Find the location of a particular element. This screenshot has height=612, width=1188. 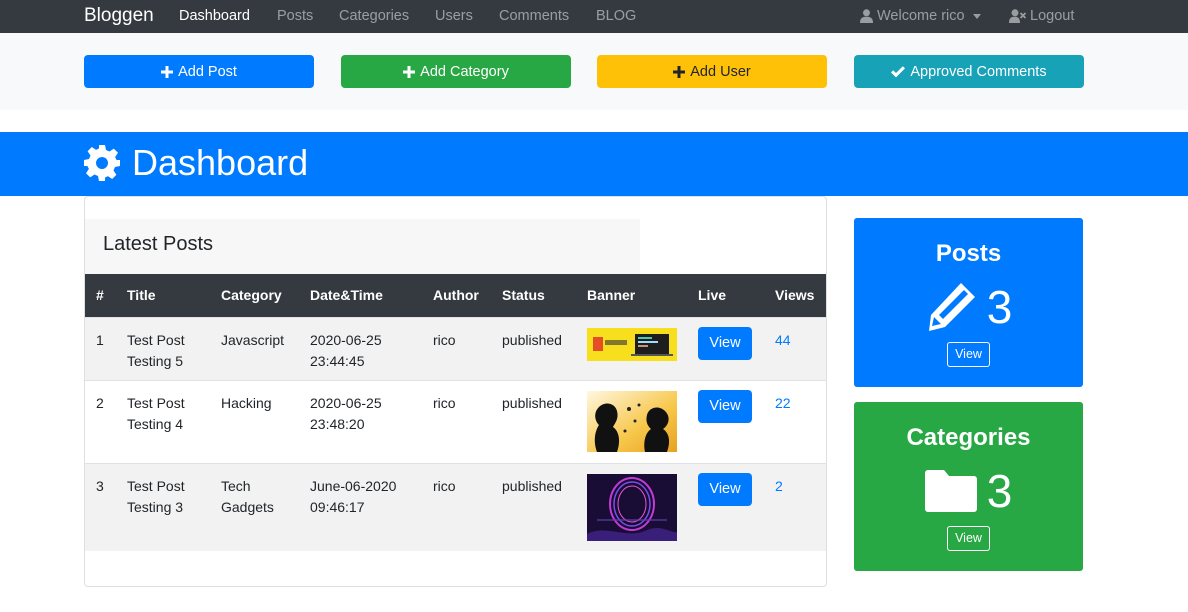

nav-categories: Categories is located at coordinates (374, 16).